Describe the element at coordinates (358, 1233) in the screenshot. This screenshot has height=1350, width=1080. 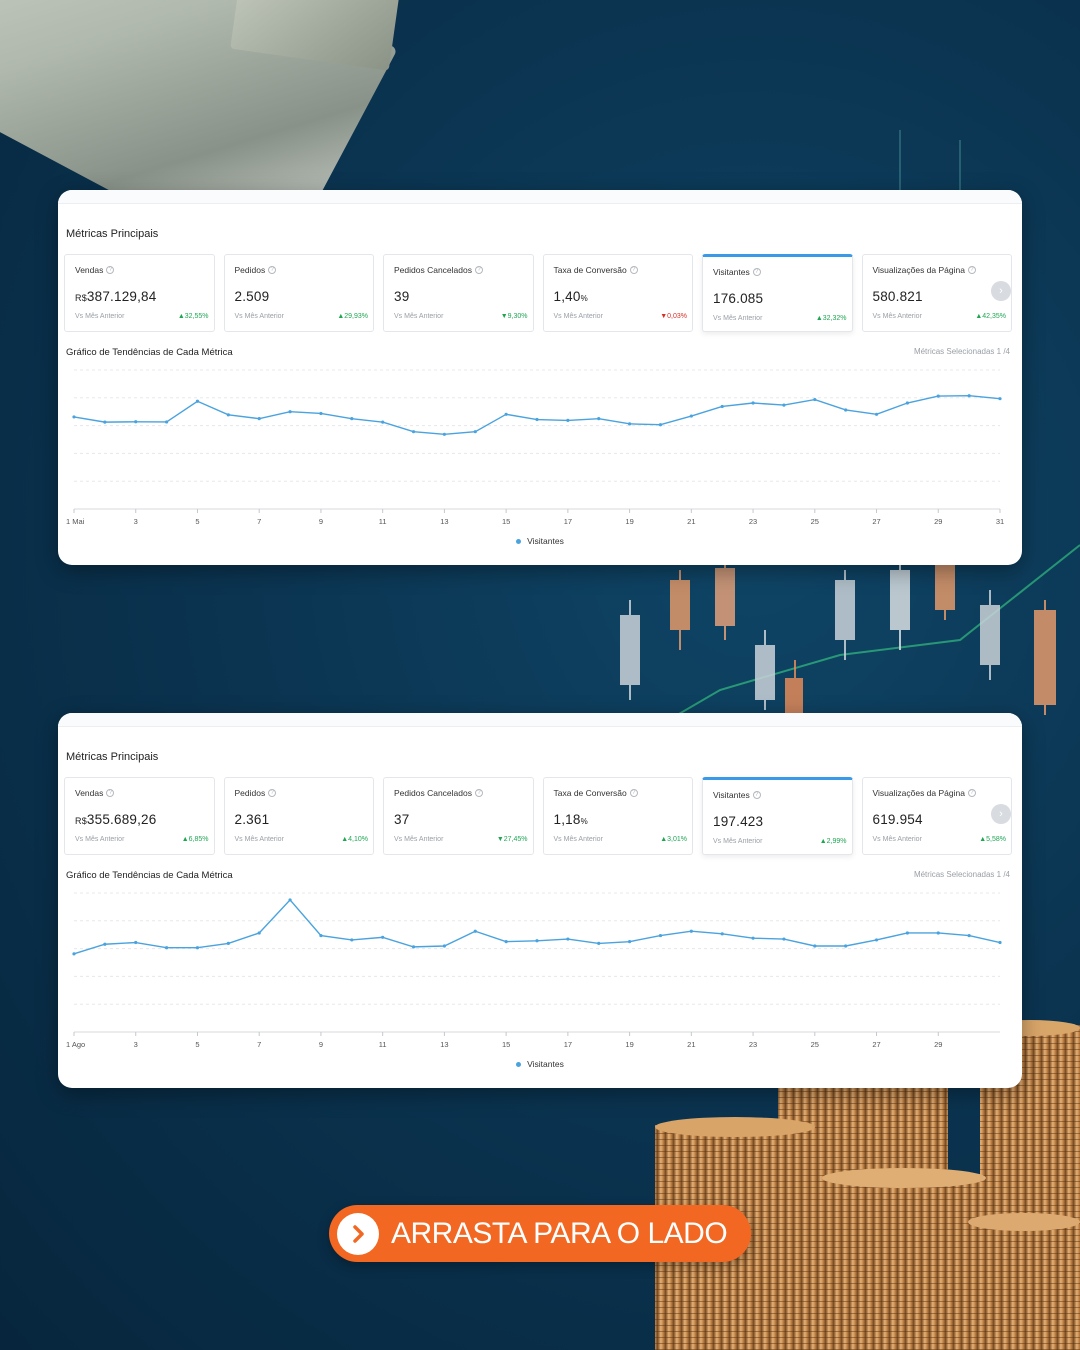
I see `chevron-right-icon` at that location.